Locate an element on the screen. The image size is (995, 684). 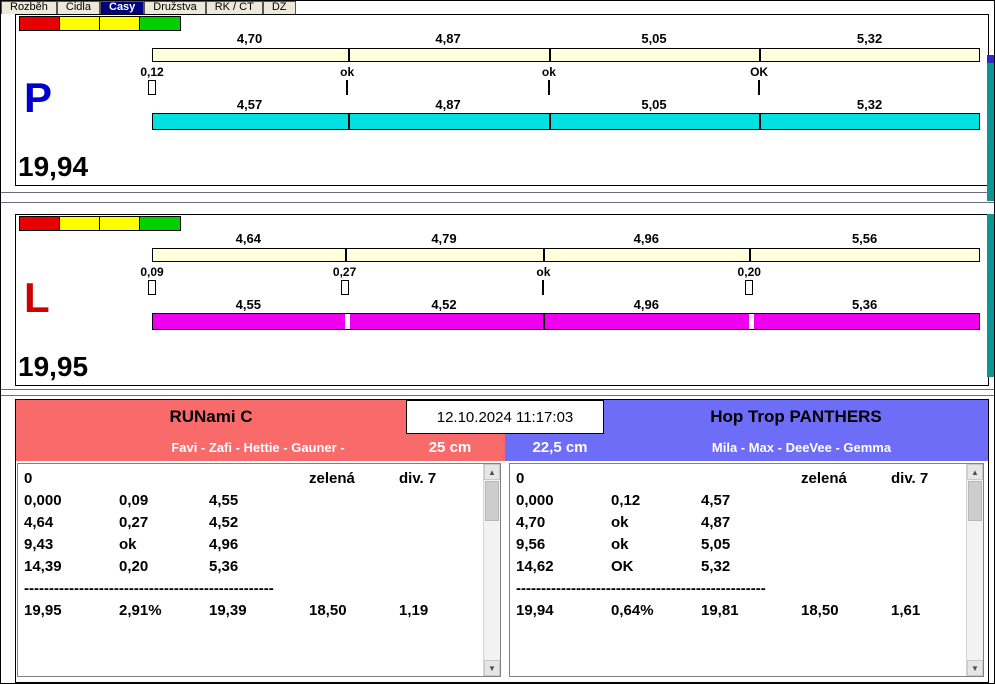
measured-split-row: 4,57 4,87 5,05 5,32 is located at coordinates (566, 104).